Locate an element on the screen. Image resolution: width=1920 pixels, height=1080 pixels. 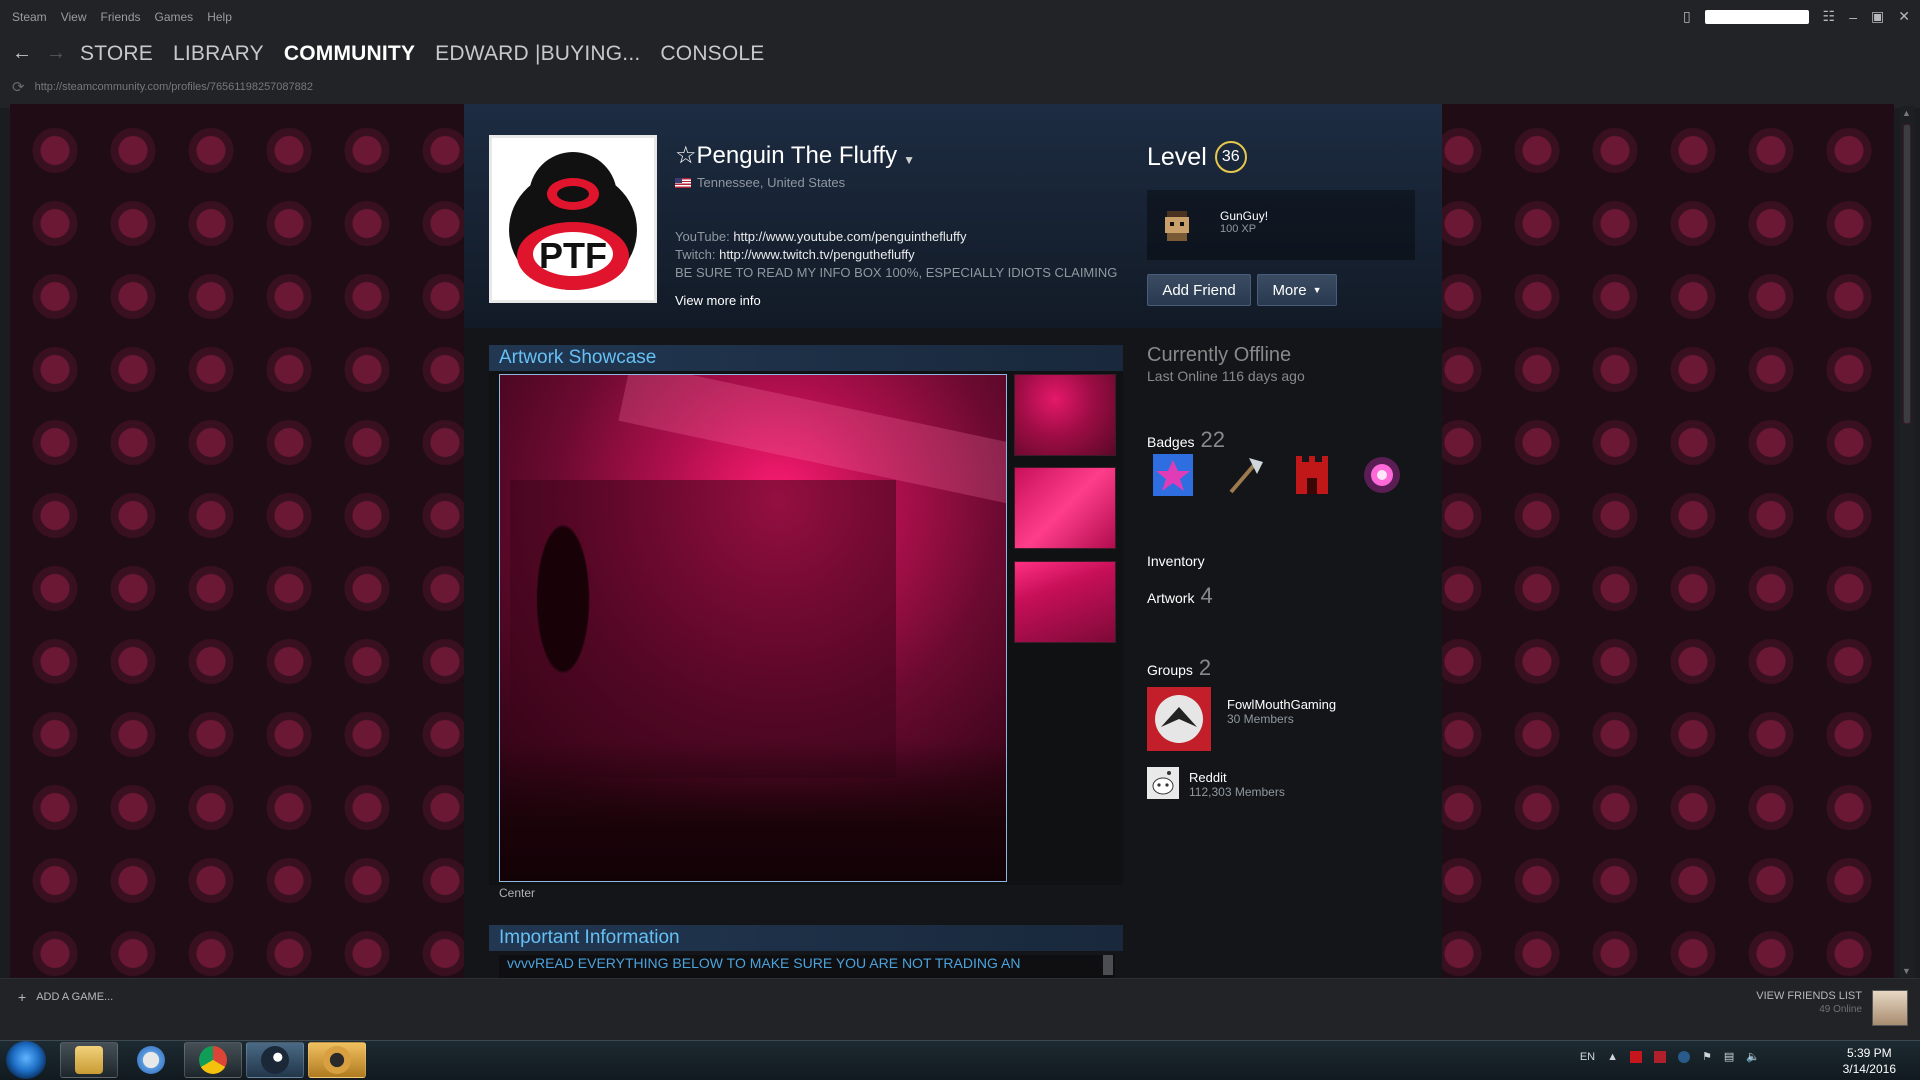
action-center-flag-icon: ⚑ is located at coordinates (1707, 1056).